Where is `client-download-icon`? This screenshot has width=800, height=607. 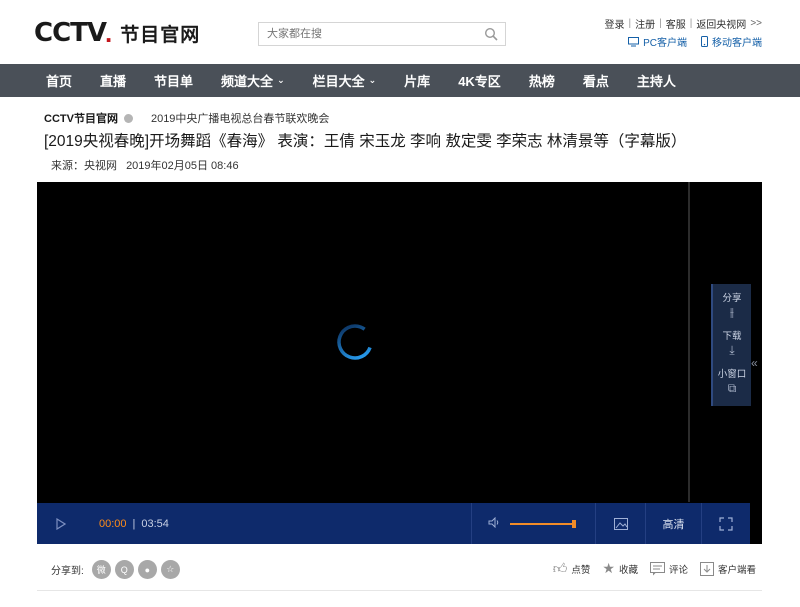
client-download-icon is located at coordinates (706, 568).